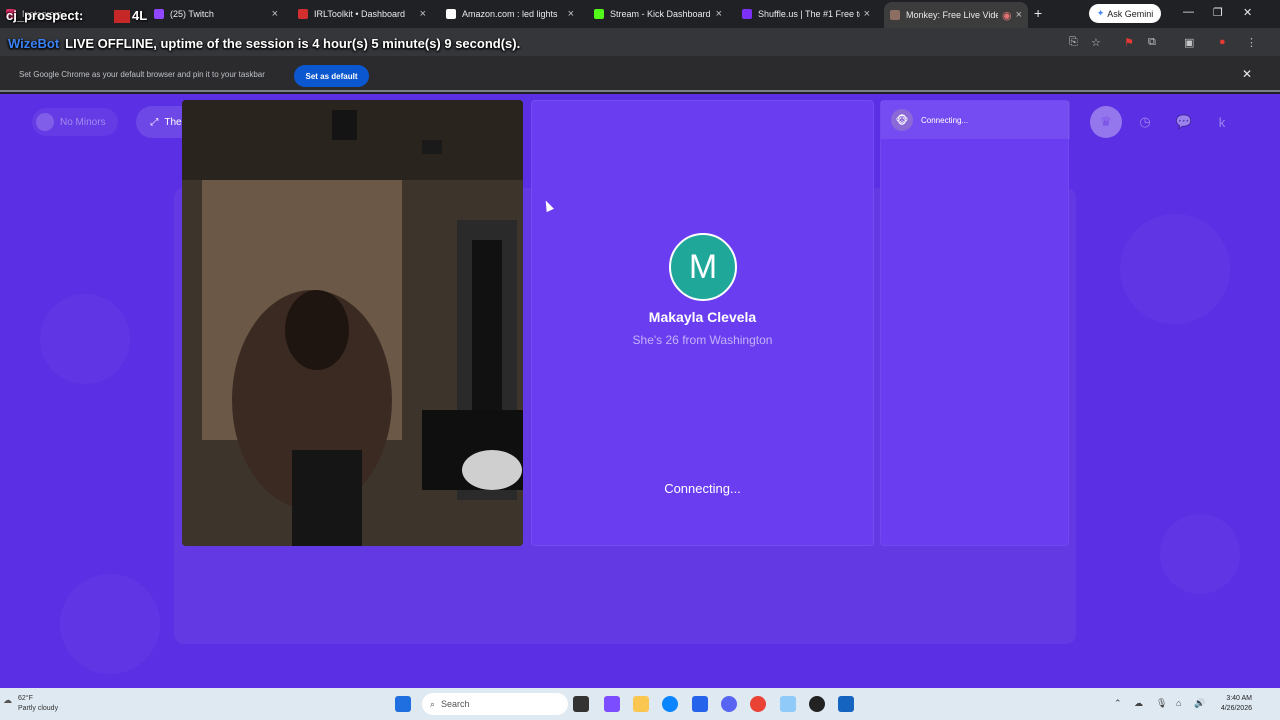  I want to click on minimize-icon: —, so click(1188, 12).